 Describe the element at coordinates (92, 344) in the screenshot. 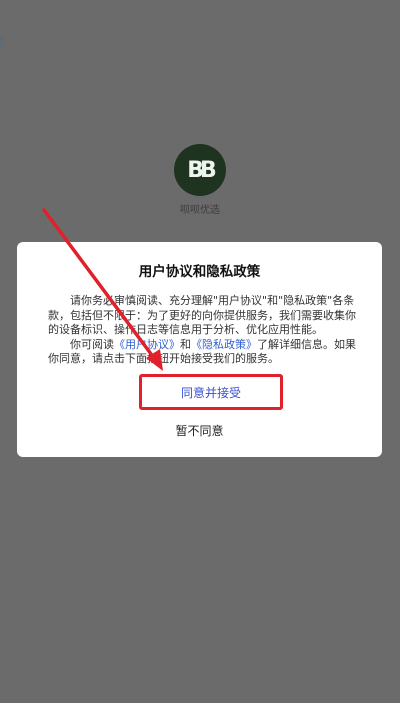

I see `para2-prefix: 你可阅读` at that location.